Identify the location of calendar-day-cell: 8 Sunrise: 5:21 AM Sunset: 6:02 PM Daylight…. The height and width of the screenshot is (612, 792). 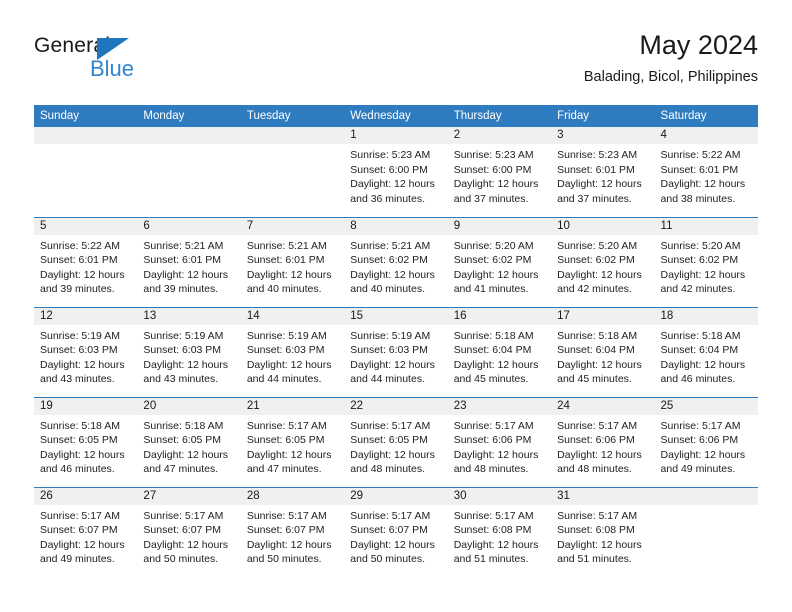
(396, 261).